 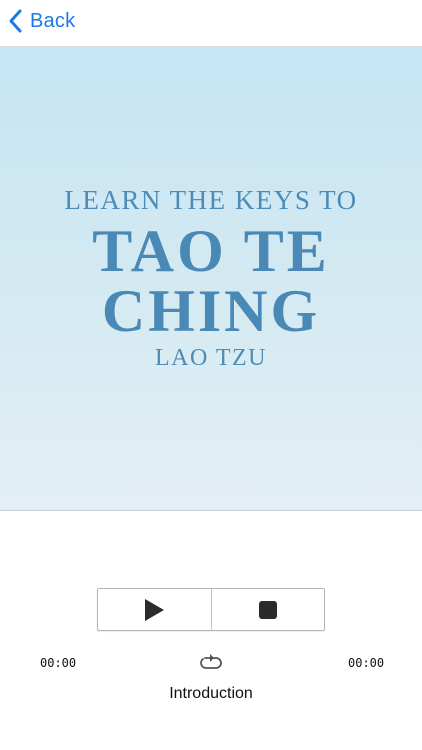 I want to click on cover-subtitle: LEARN THE KEYS TO, so click(x=211, y=200).